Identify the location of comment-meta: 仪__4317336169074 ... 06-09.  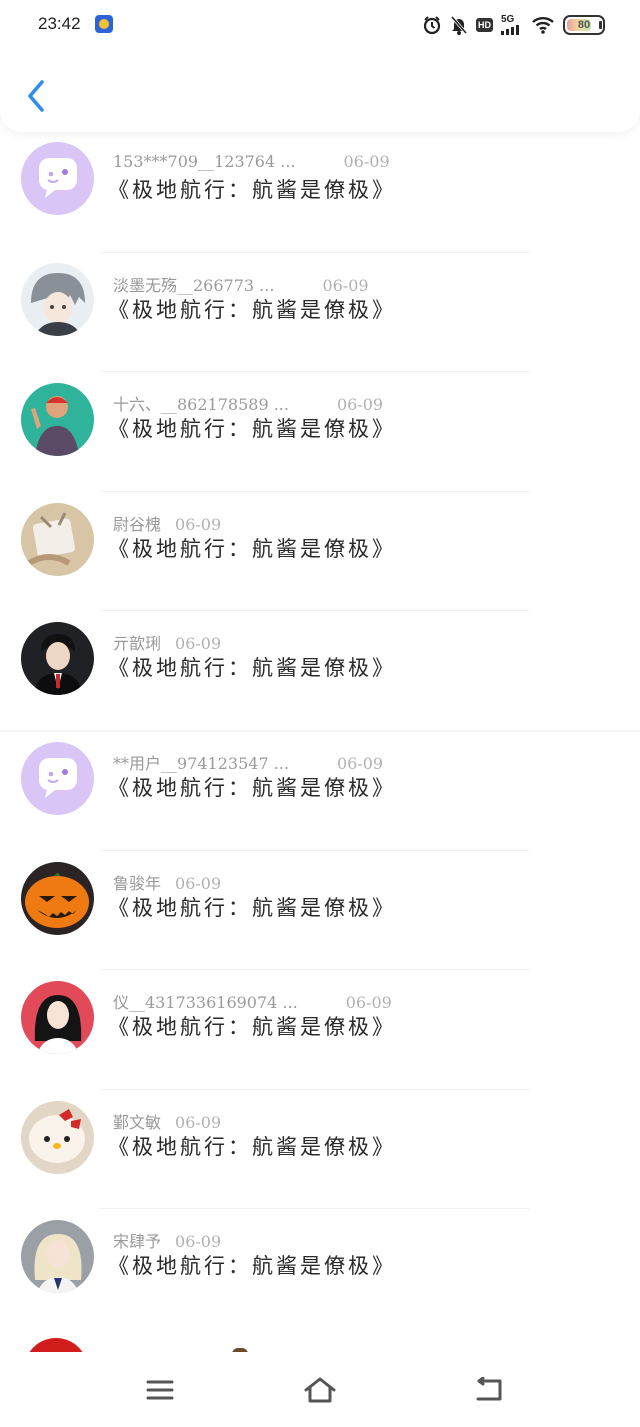
(252, 1001).